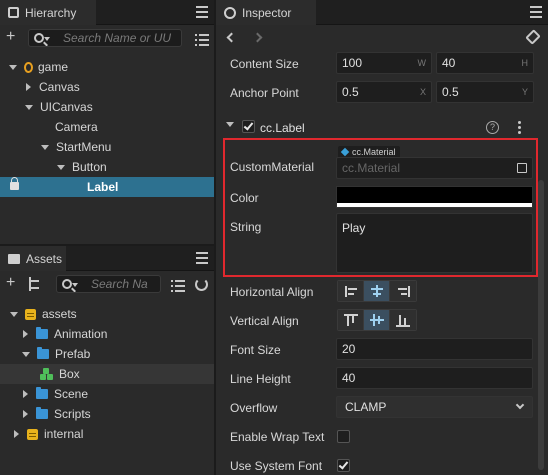 This screenshot has width=548, height=475. I want to click on align-top-icon, so click(351, 320).